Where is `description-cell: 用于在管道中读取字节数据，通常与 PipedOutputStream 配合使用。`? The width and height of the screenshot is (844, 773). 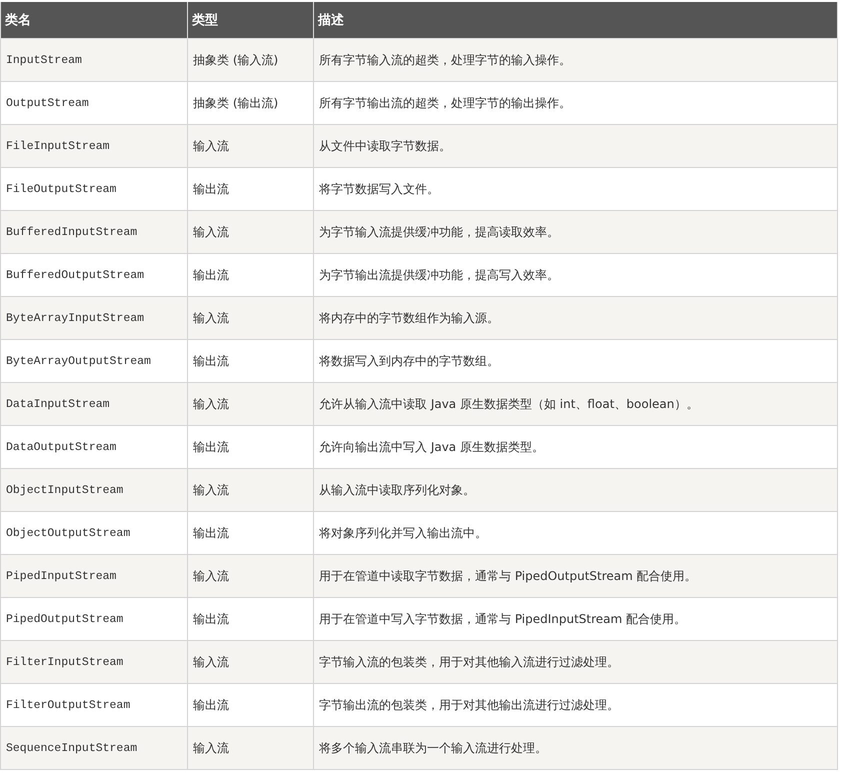 description-cell: 用于在管道中读取字节数据，通常与 PipedOutputStream 配合使用。 is located at coordinates (576, 576).